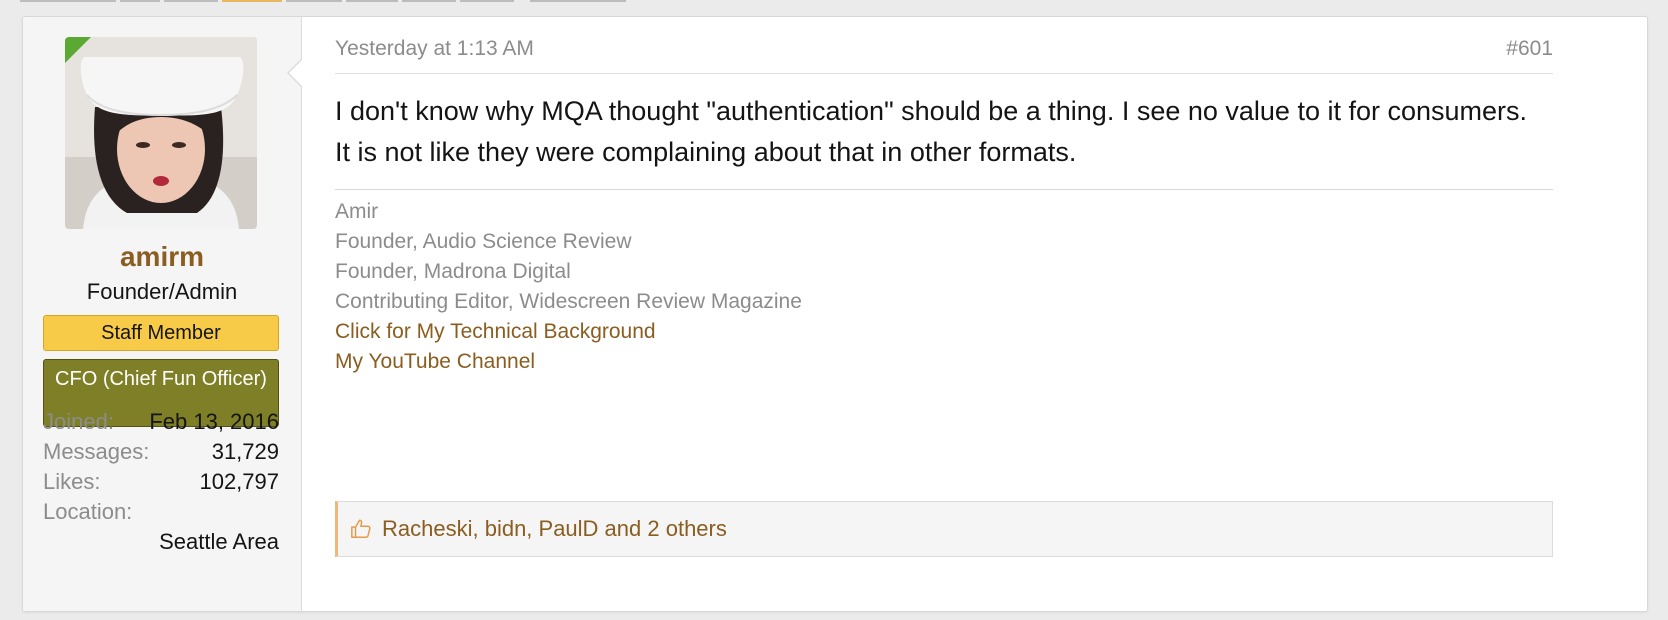 This screenshot has width=1668, height=620. I want to click on likes-row: Likes: 102,797, so click(161, 482).